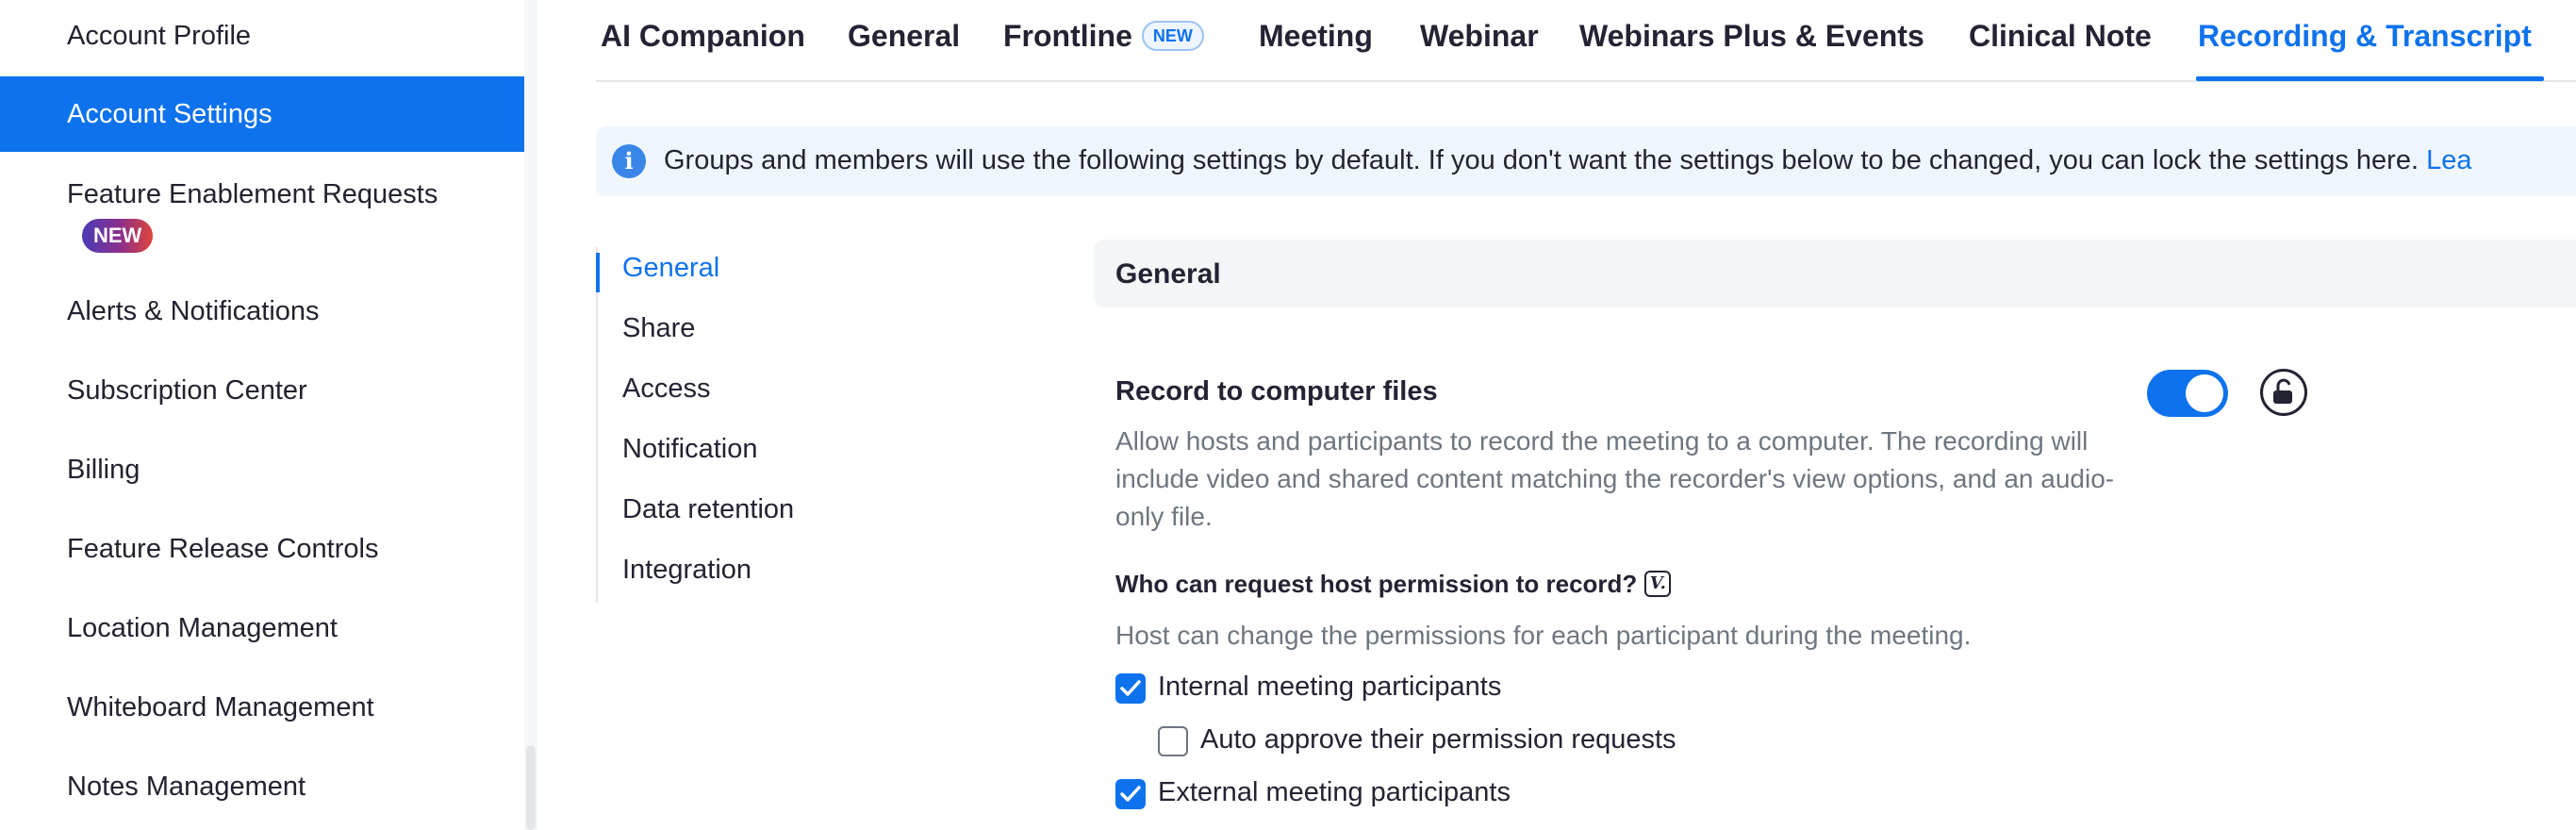  I want to click on tab-webinars-plus-events: Webinars Plus & Events, so click(1751, 37).